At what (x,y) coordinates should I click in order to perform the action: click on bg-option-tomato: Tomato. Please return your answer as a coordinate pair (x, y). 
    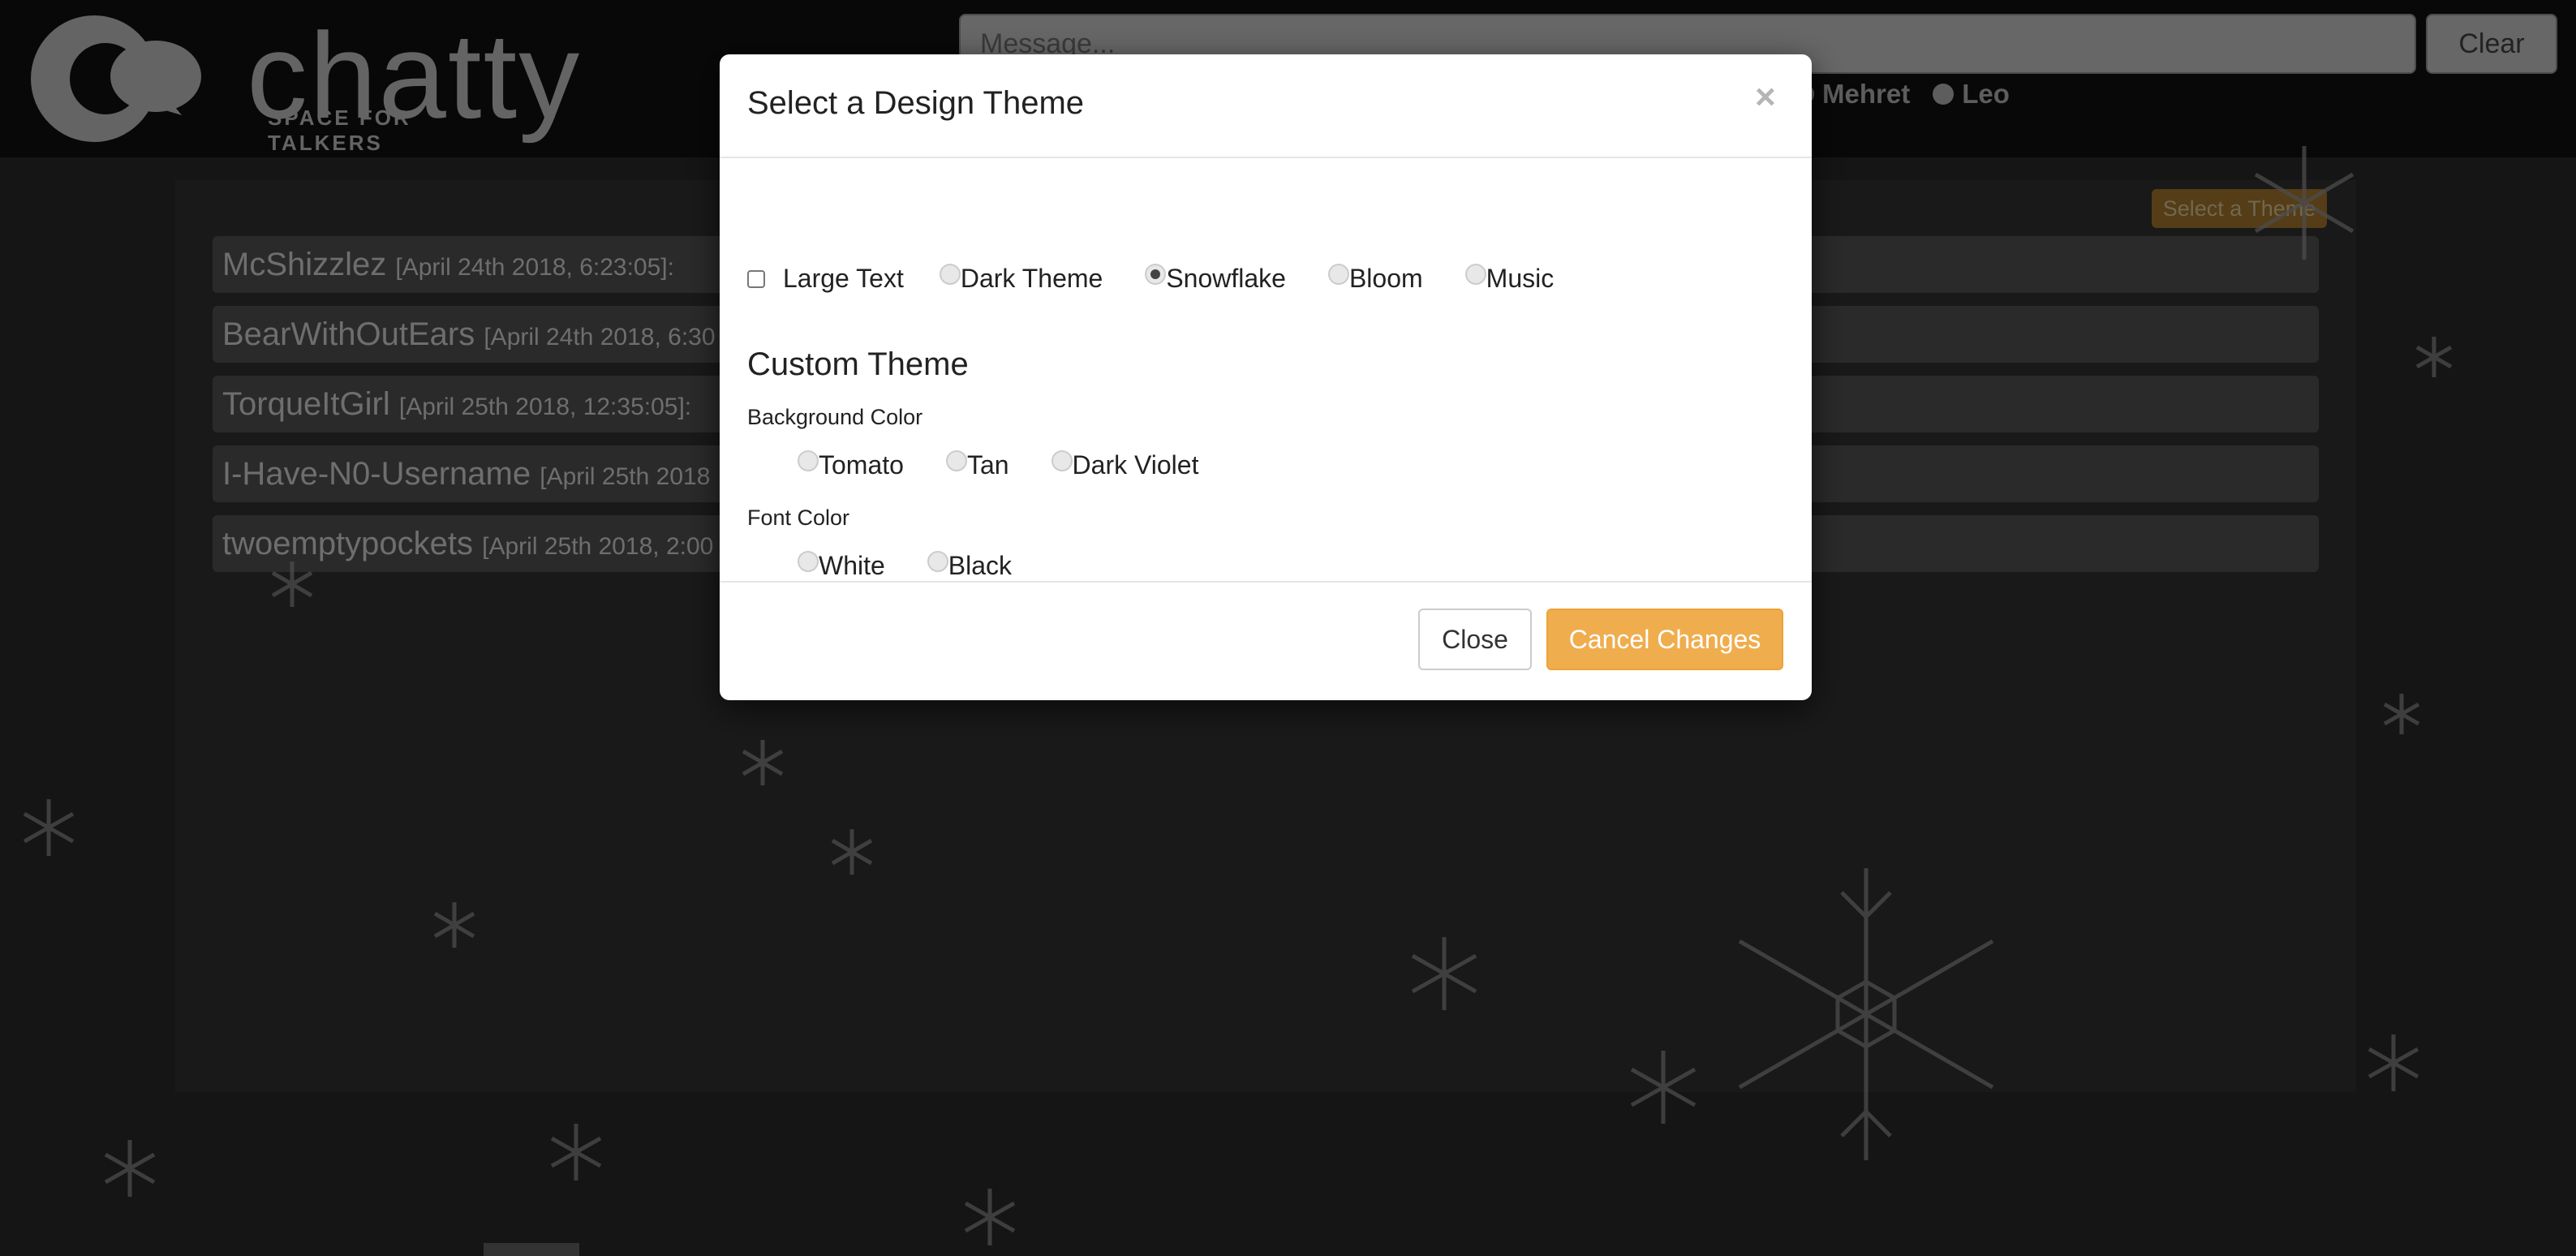
    Looking at the image, I should click on (851, 464).